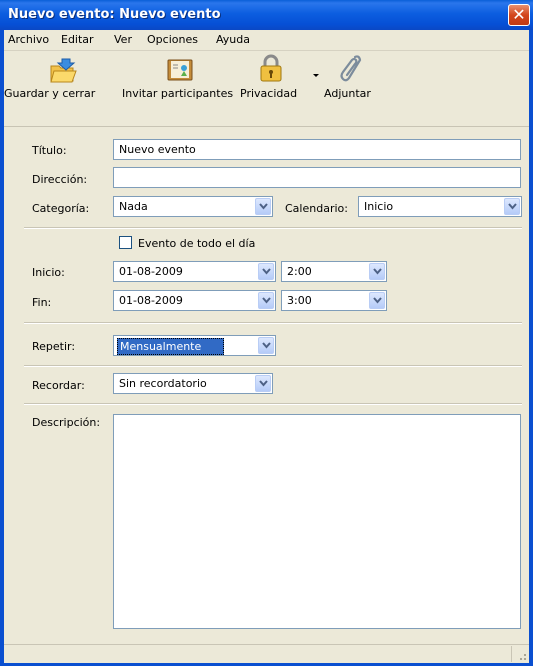  What do you see at coordinates (194, 300) in the screenshot?
I see `end-date-select: 01-08-2009` at bounding box center [194, 300].